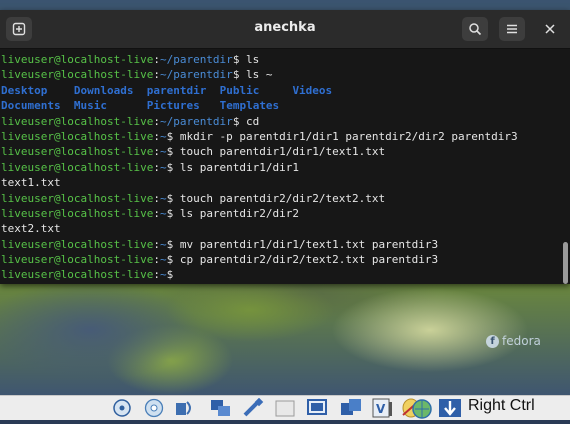 This screenshot has width=570, height=424. What do you see at coordinates (220, 408) in the screenshot?
I see `network-icon` at bounding box center [220, 408].